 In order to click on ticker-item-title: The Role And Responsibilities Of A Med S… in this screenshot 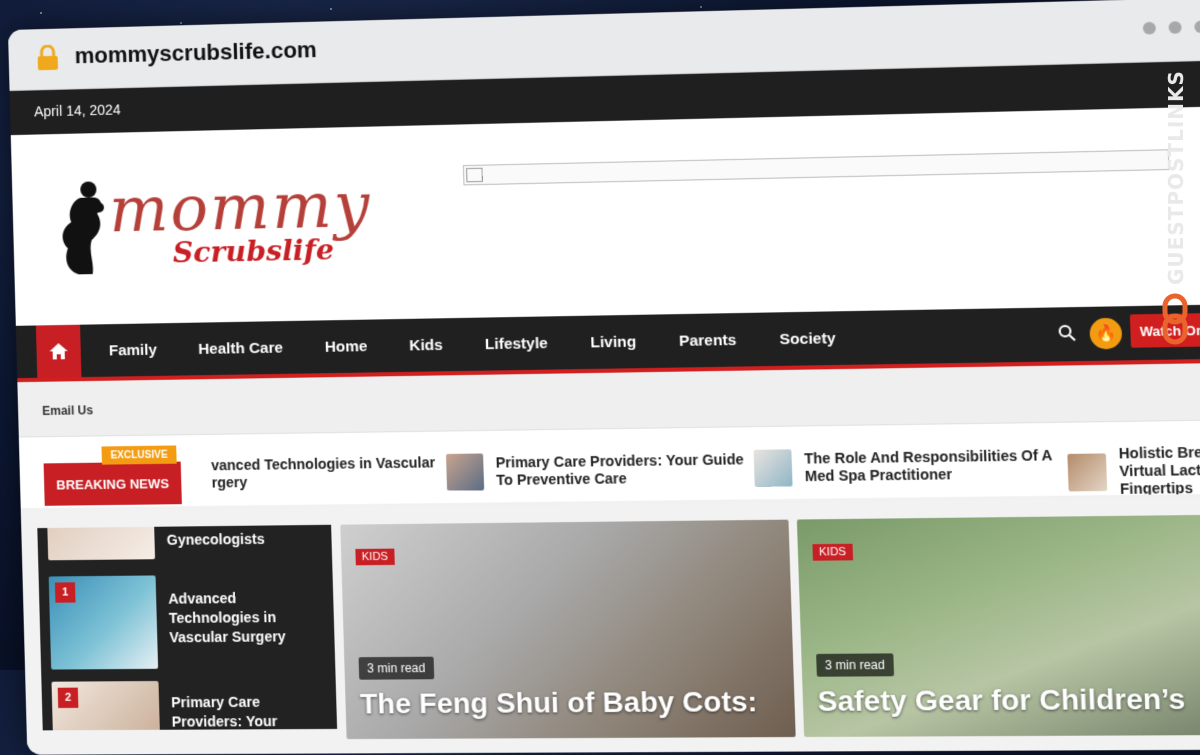, I will do `click(932, 466)`.